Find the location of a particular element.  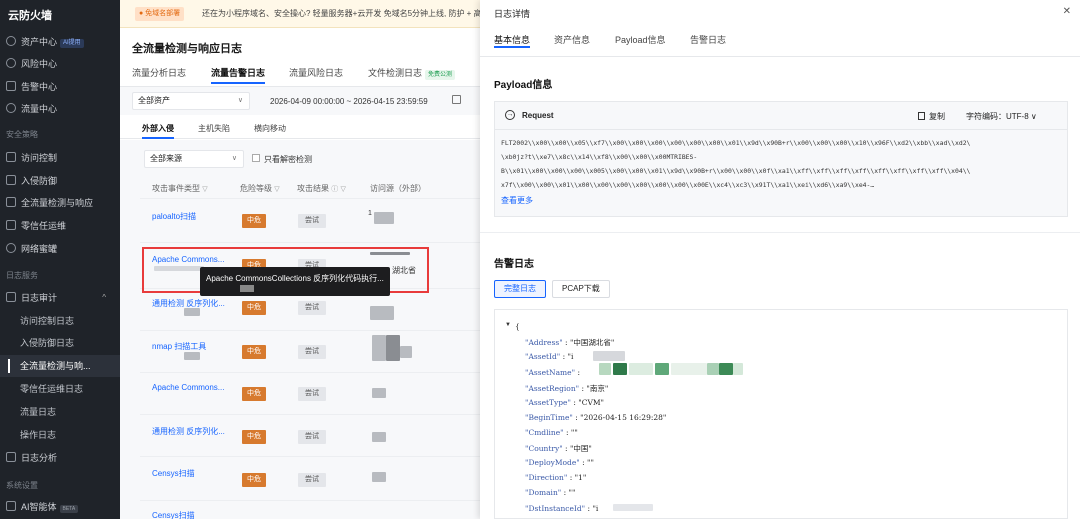

source-select: 全部来源 ∨ is located at coordinates (194, 159).